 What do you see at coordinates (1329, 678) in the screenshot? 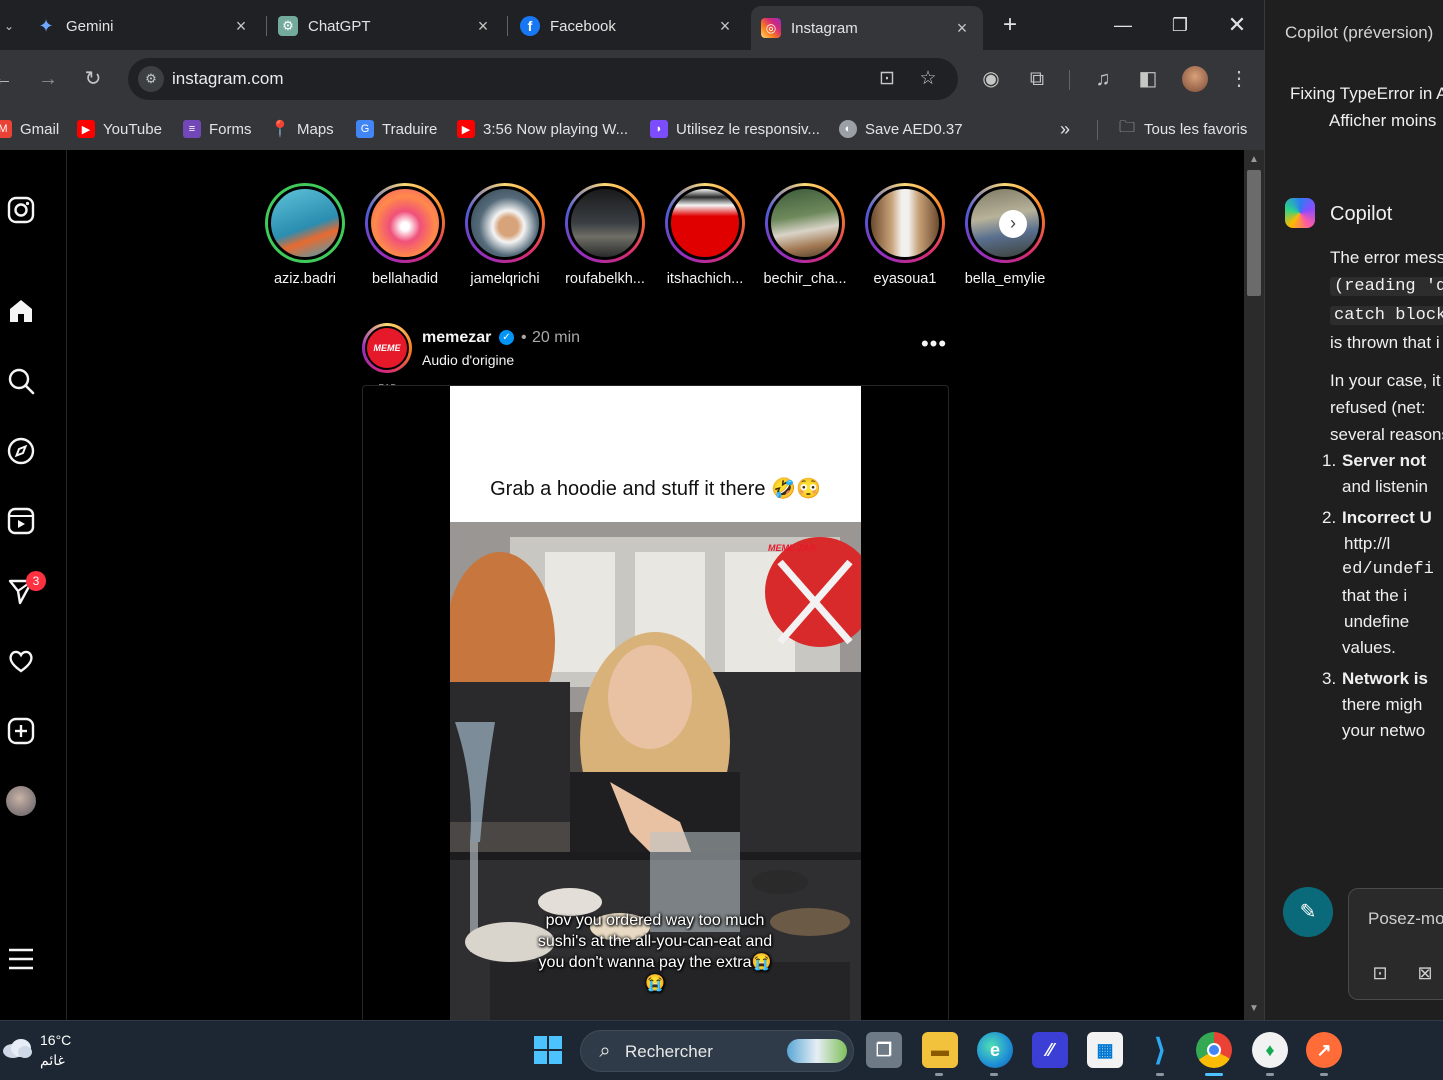
I see `list-number: 3.` at bounding box center [1329, 678].